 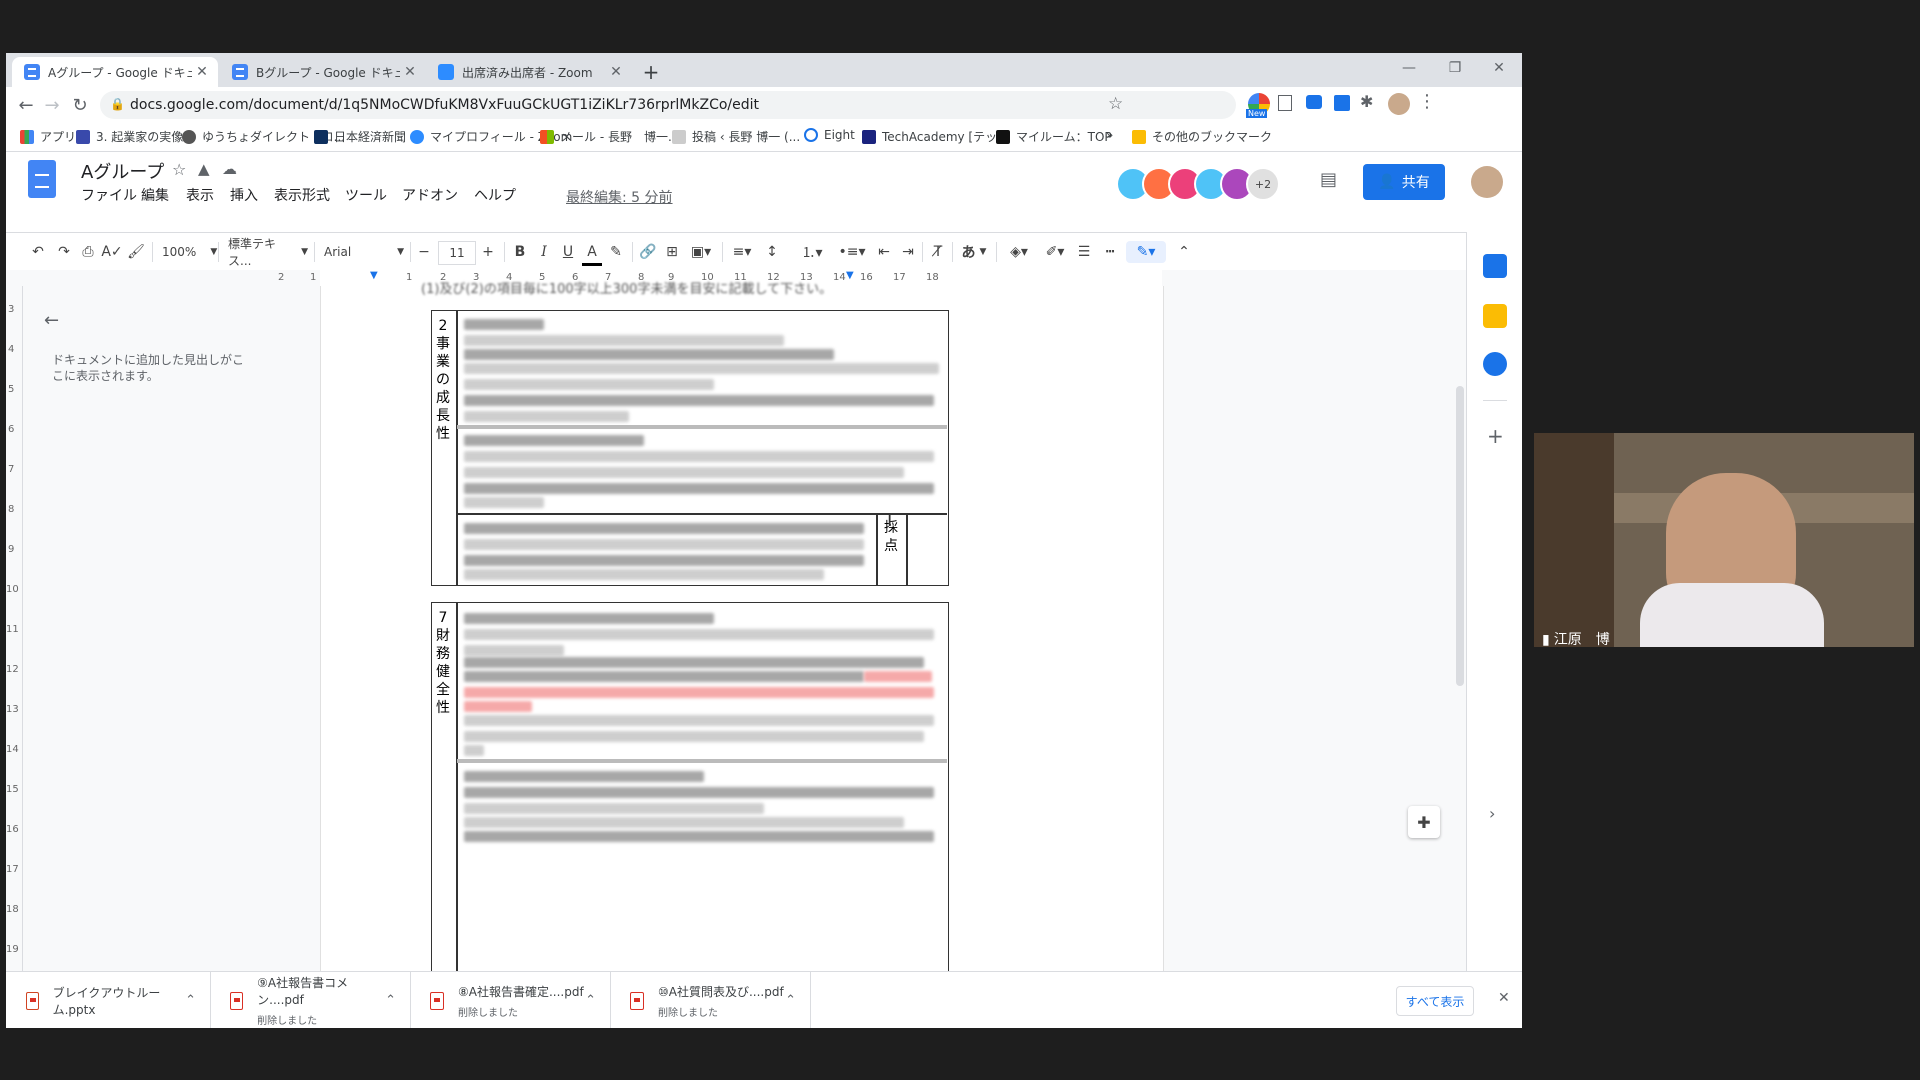 I want to click on account-avatar, so click(x=1487, y=182).